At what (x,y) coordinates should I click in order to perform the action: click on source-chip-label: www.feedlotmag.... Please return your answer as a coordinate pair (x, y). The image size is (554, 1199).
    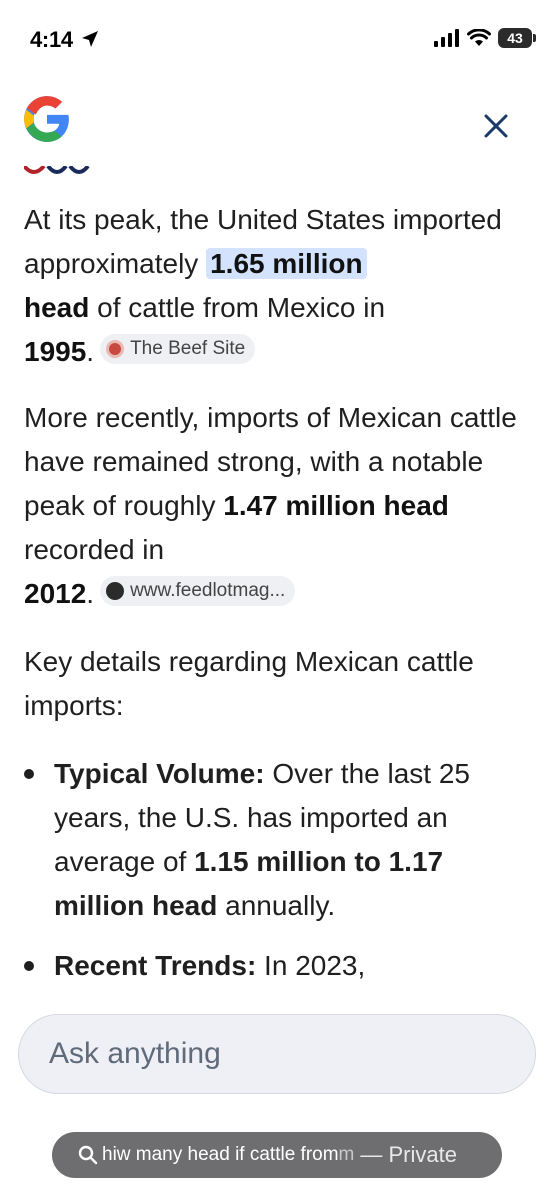
    Looking at the image, I should click on (208, 590).